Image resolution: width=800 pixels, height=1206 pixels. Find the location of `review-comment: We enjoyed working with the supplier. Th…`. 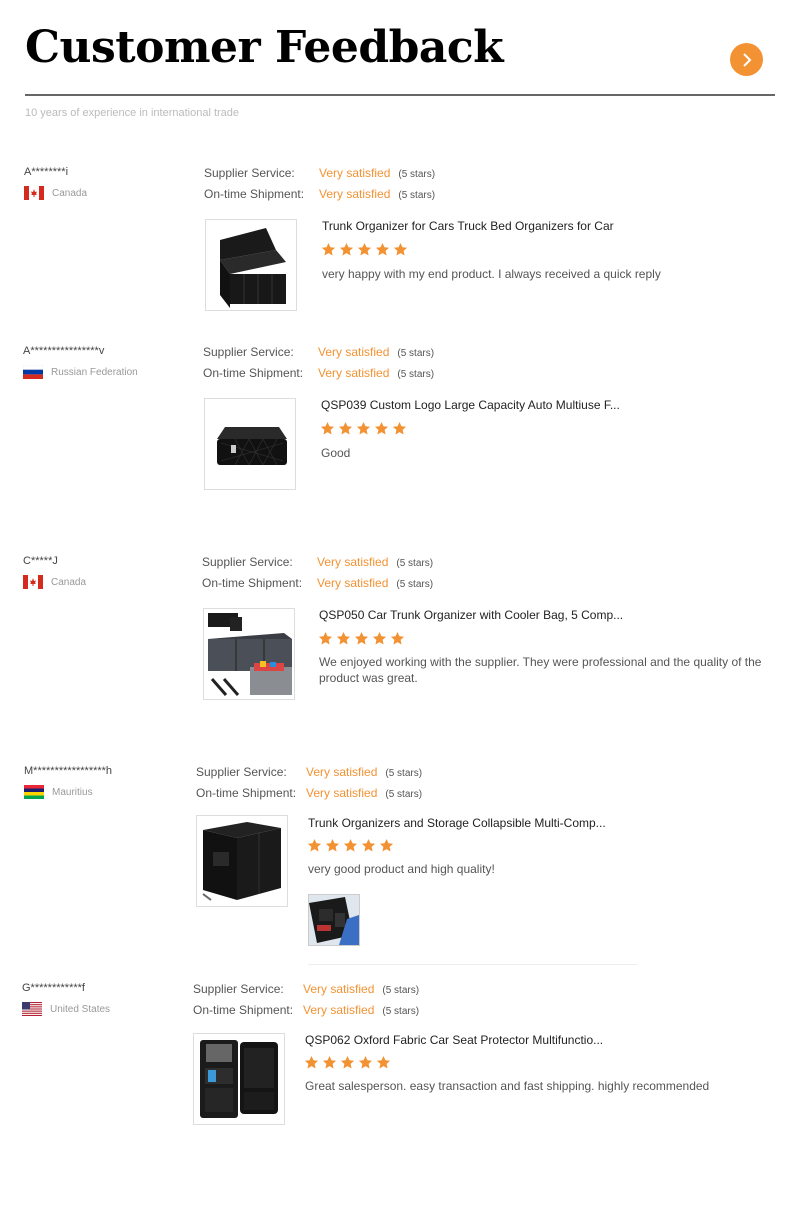

review-comment: We enjoyed working with the supplier. Th… is located at coordinates (540, 670).